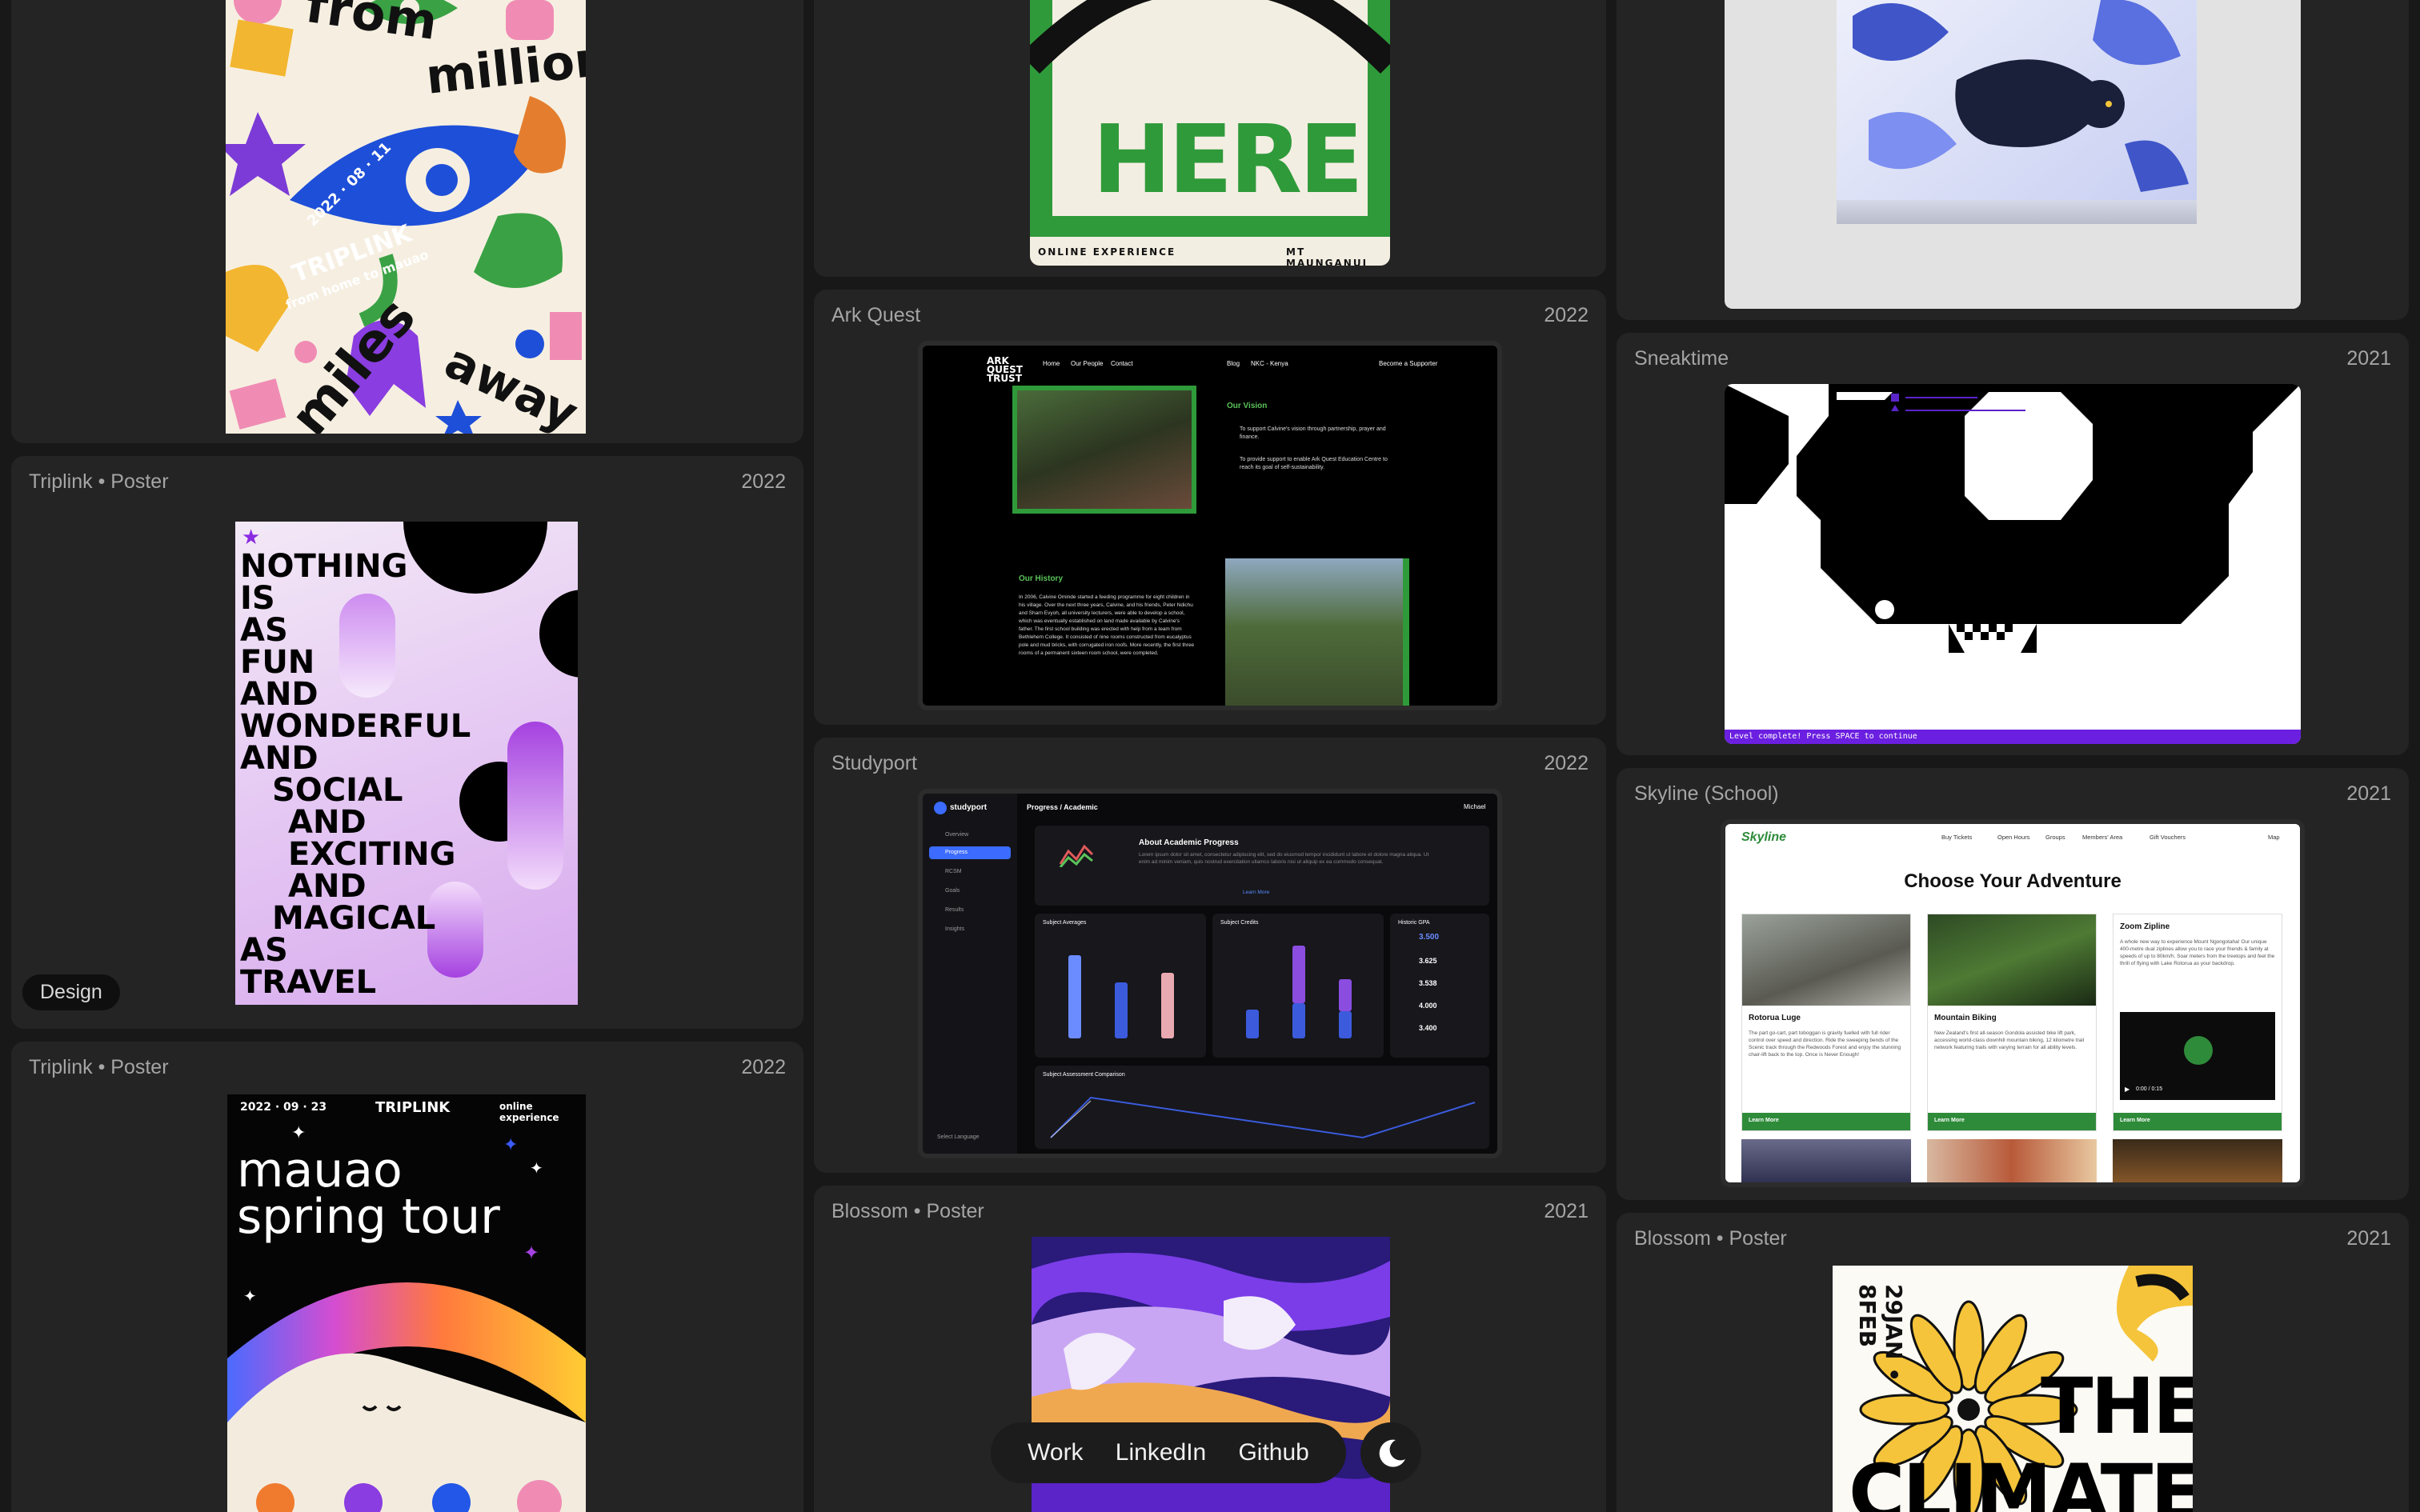  What do you see at coordinates (1161, 1452) in the screenshot?
I see `nav-linkedin-link: LinkedIn` at bounding box center [1161, 1452].